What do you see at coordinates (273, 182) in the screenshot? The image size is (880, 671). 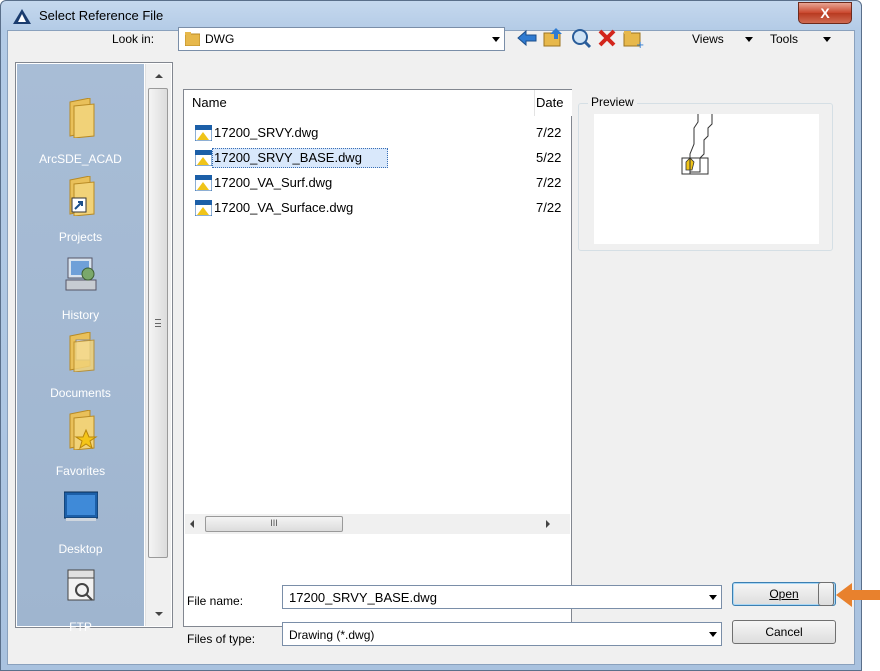 I see `file-name: 17200_VA_Surf.dwg` at bounding box center [273, 182].